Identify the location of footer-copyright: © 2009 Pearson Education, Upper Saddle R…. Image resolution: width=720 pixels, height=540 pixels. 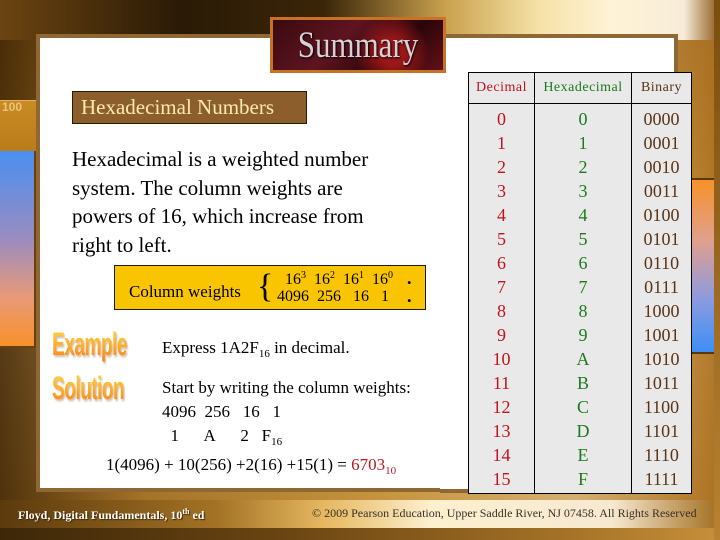
(504, 513).